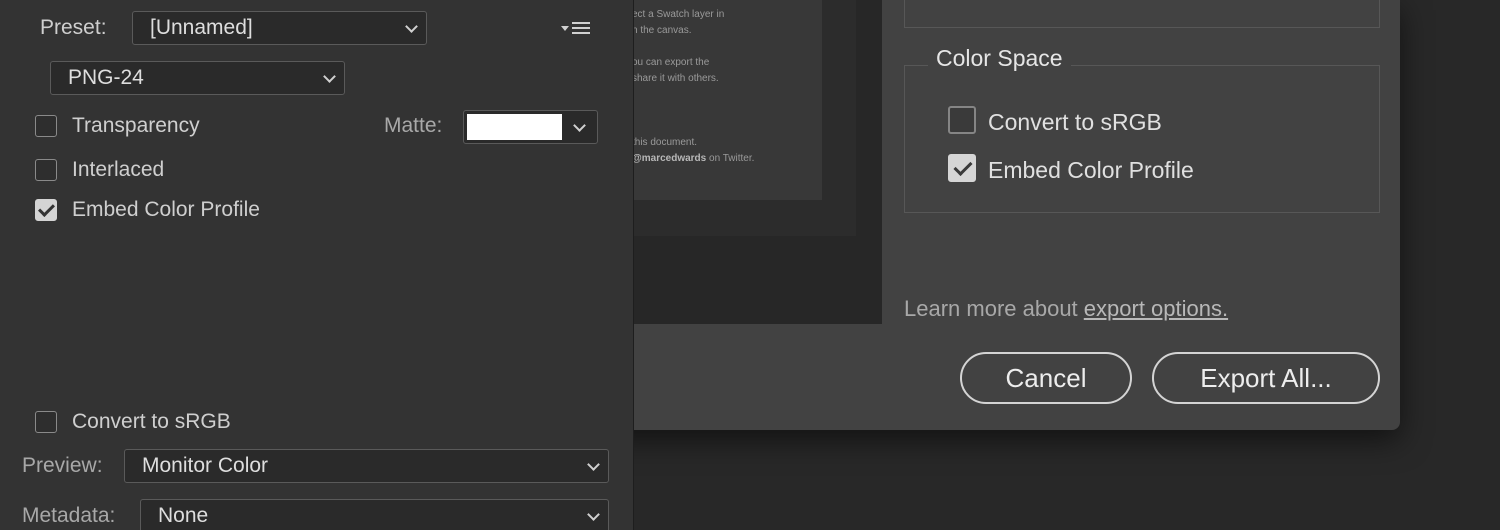  I want to click on dialog-convert-srgb-checkbox, so click(962, 120).